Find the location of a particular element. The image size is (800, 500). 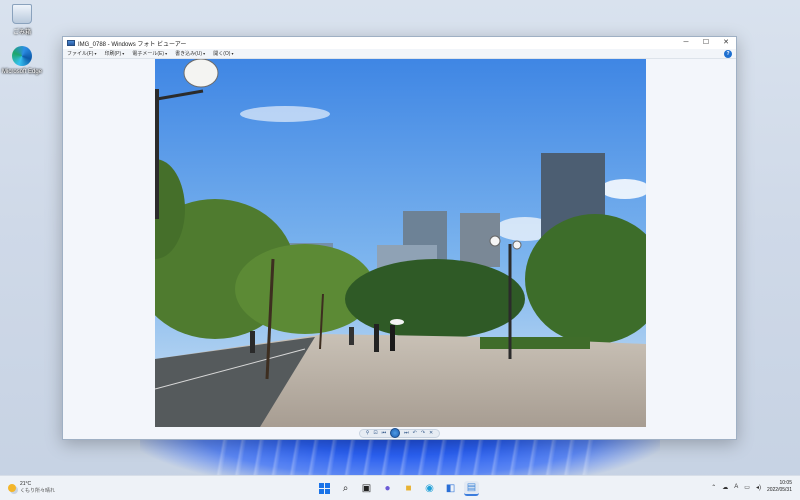

network-icon: ▭ is located at coordinates (747, 487).